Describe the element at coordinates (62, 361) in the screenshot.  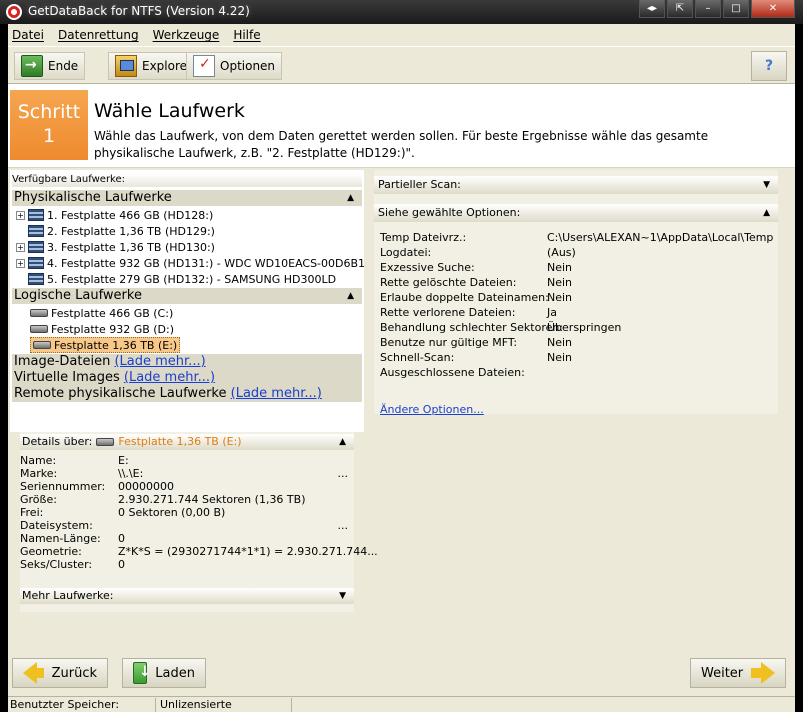
I see `image-files-label: Image-Dateien` at that location.